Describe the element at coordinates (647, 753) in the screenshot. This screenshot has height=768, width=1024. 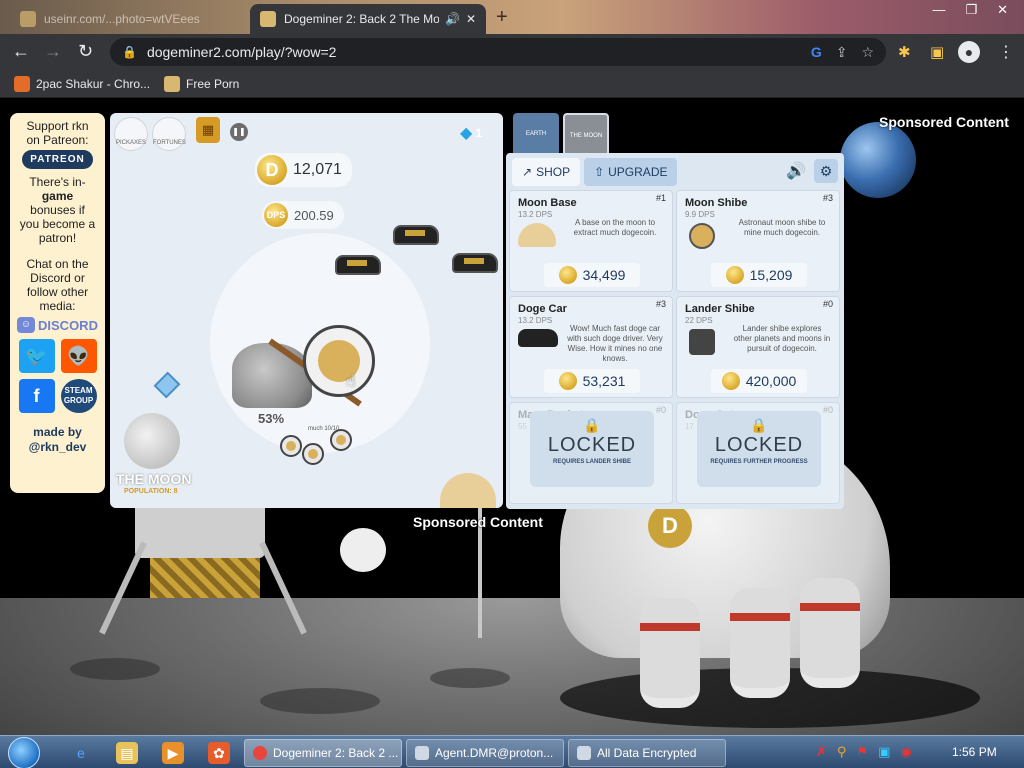
I see `taskbar-window-encrypted: All Data Encrypted` at that location.